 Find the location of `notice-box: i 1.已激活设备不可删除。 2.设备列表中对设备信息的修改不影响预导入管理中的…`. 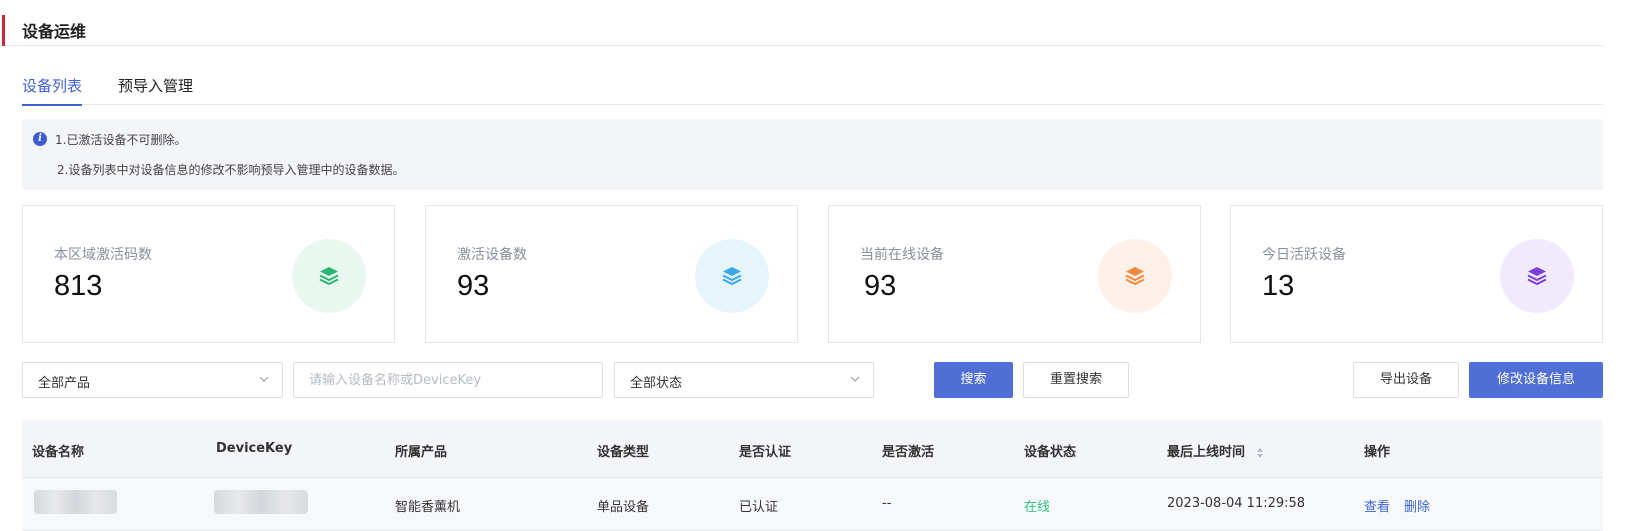

notice-box: i 1.已激活设备不可删除。 2.设备列表中对设备信息的修改不影响预导入管理中的… is located at coordinates (812, 154).